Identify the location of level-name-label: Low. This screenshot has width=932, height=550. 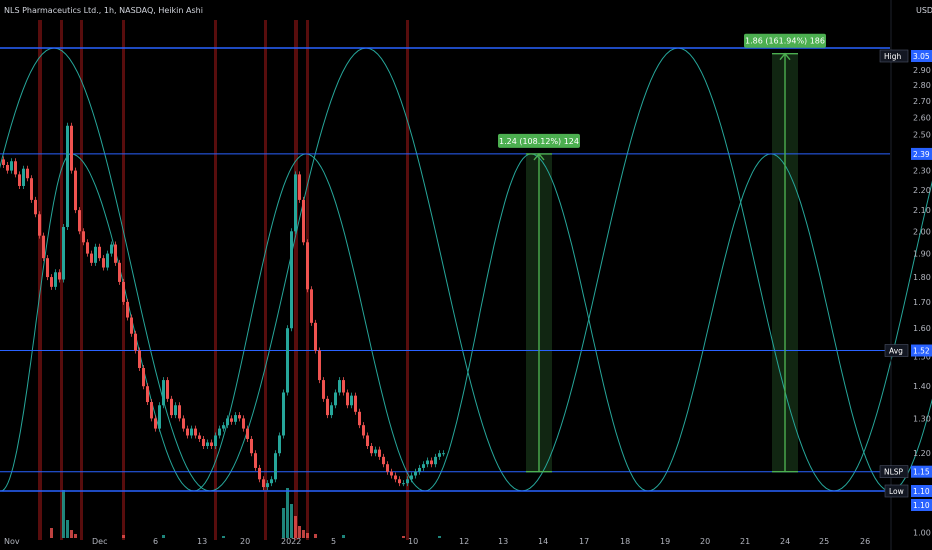
(896, 491).